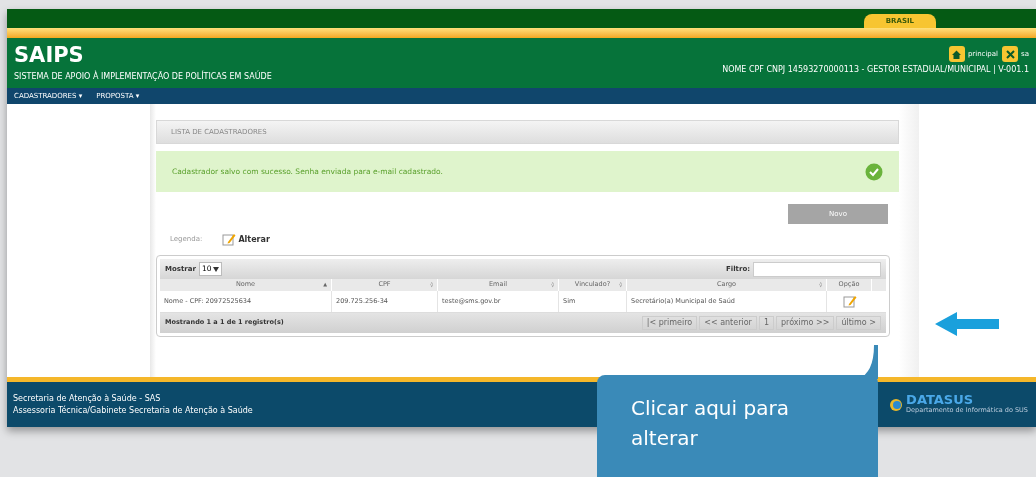 This screenshot has height=477, width=1036. What do you see at coordinates (956, 54) in the screenshot?
I see `home-icon` at bounding box center [956, 54].